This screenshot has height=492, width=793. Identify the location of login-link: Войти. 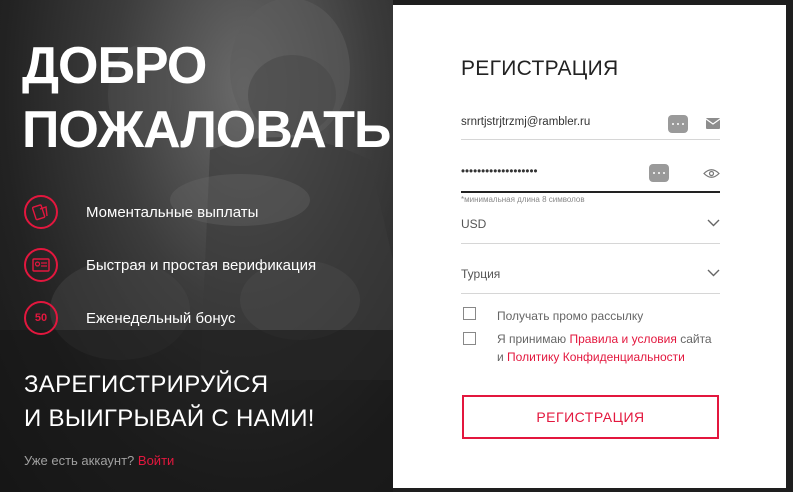
(156, 460).